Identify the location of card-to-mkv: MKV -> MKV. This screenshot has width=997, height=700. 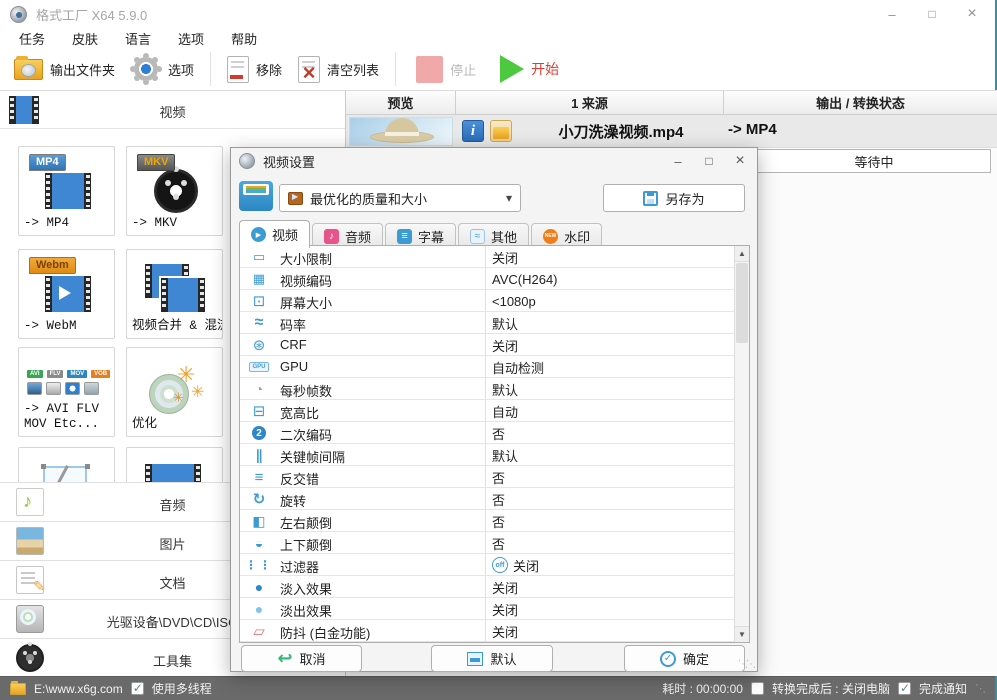
(174, 191).